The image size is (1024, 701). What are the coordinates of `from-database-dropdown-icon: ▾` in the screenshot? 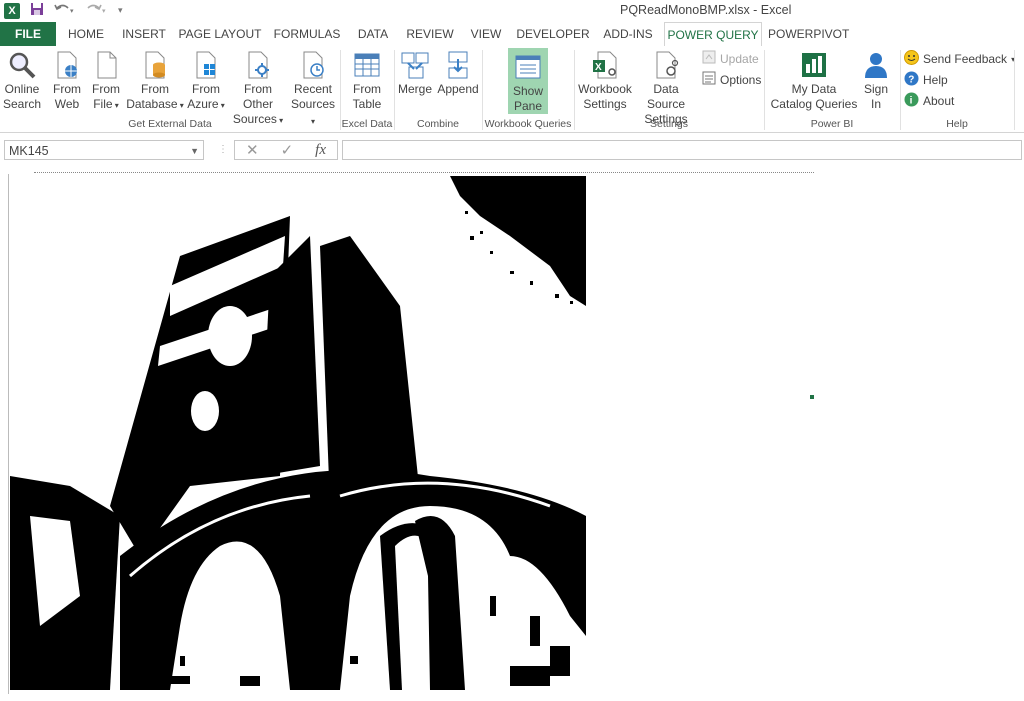 It's located at (180, 105).